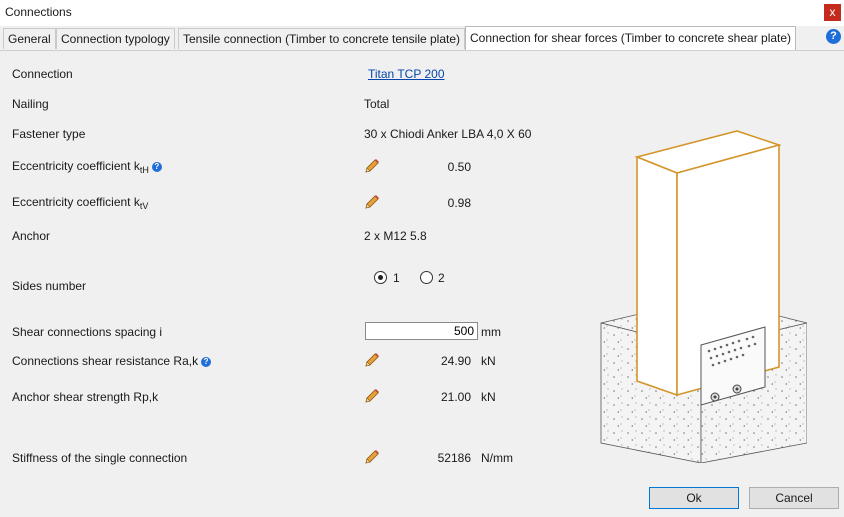 This screenshot has width=844, height=517. What do you see at coordinates (144, 206) in the screenshot?
I see `ecc-v-subscript: tV` at bounding box center [144, 206].